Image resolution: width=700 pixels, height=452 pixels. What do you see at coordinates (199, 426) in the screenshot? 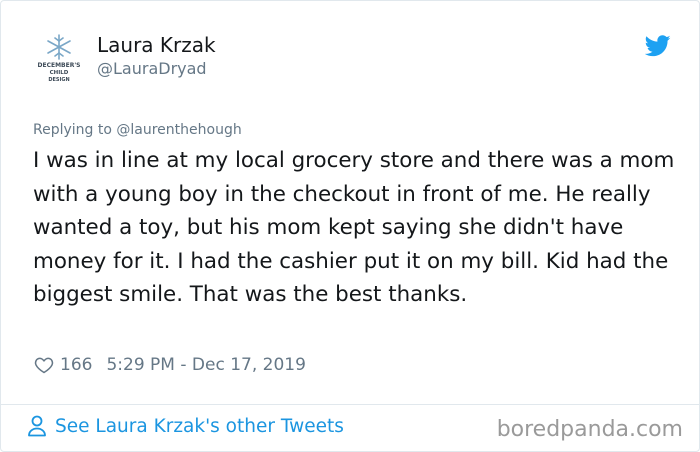
I see `see-other-tweets-label: See Laura Krzak's other Tweets` at bounding box center [199, 426].